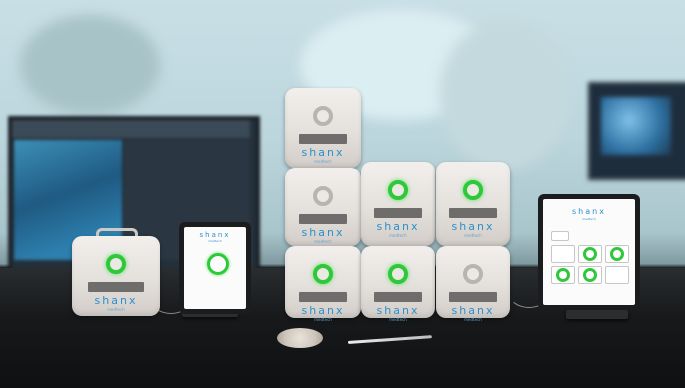 The image size is (685, 388). Describe the element at coordinates (218, 264) in the screenshot. I see `tablet-left-status-ring-icon` at that location.